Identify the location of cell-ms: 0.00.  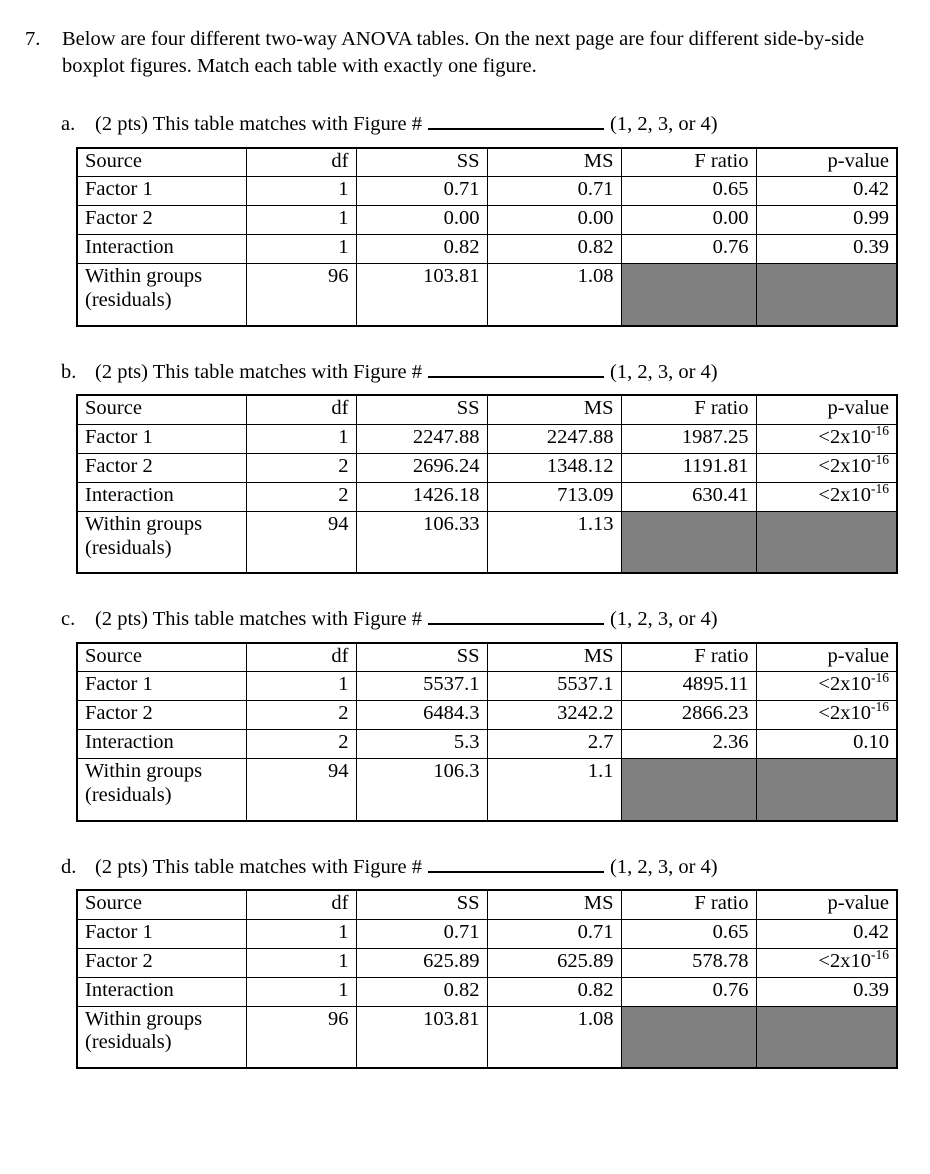
(554, 220).